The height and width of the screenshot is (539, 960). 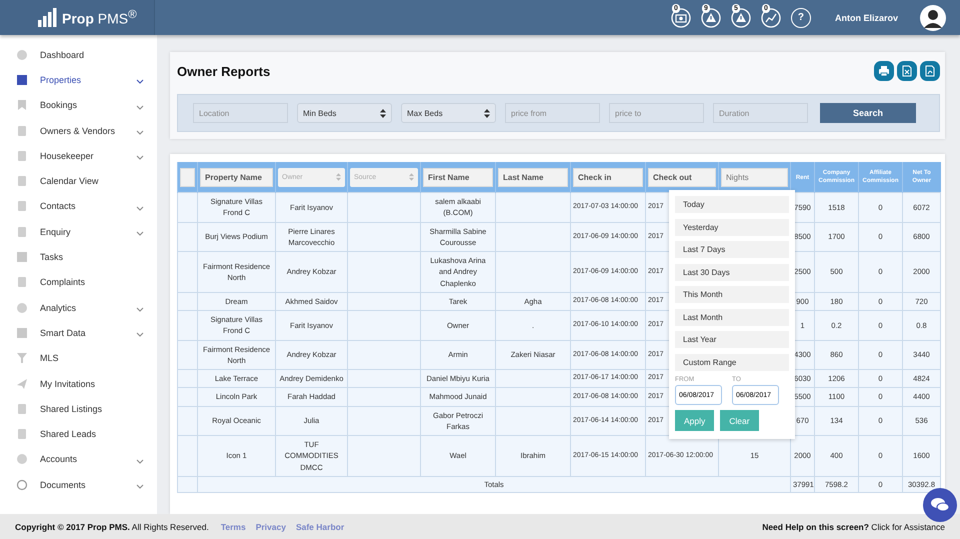 What do you see at coordinates (656, 113) in the screenshot?
I see `filter-field: price to` at bounding box center [656, 113].